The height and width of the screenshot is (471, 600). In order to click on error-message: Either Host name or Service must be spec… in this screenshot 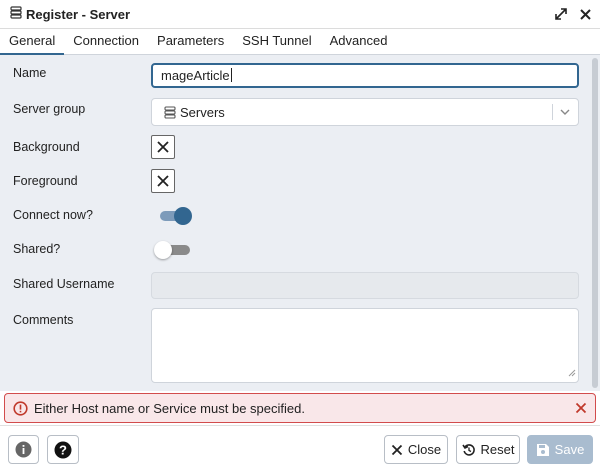, I will do `click(169, 408)`.